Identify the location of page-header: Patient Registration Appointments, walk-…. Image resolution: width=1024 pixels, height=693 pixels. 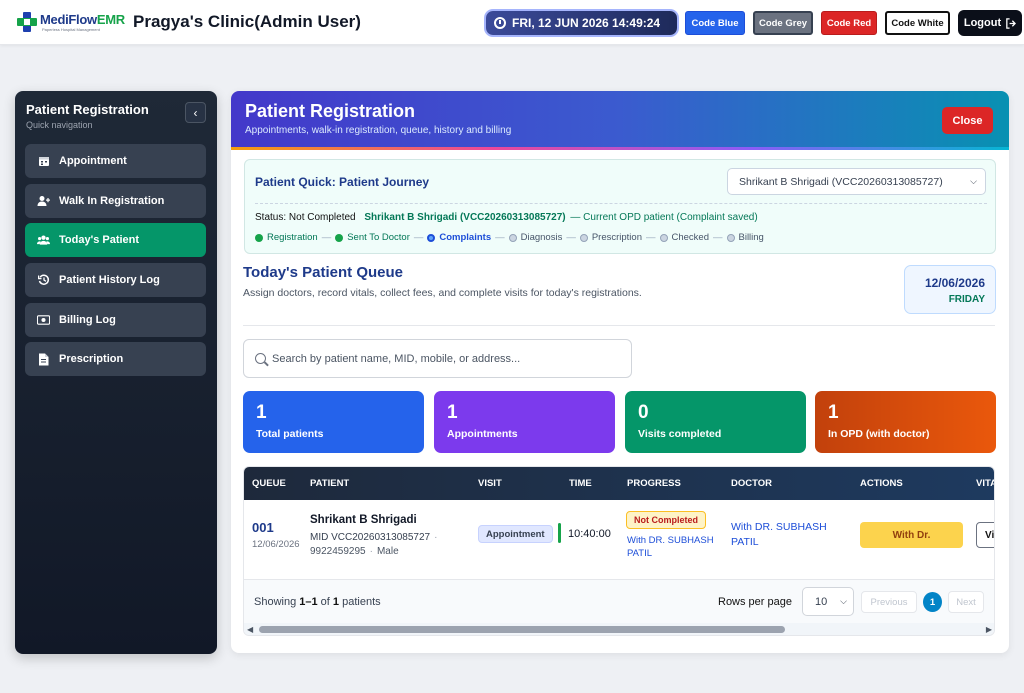
(620, 120).